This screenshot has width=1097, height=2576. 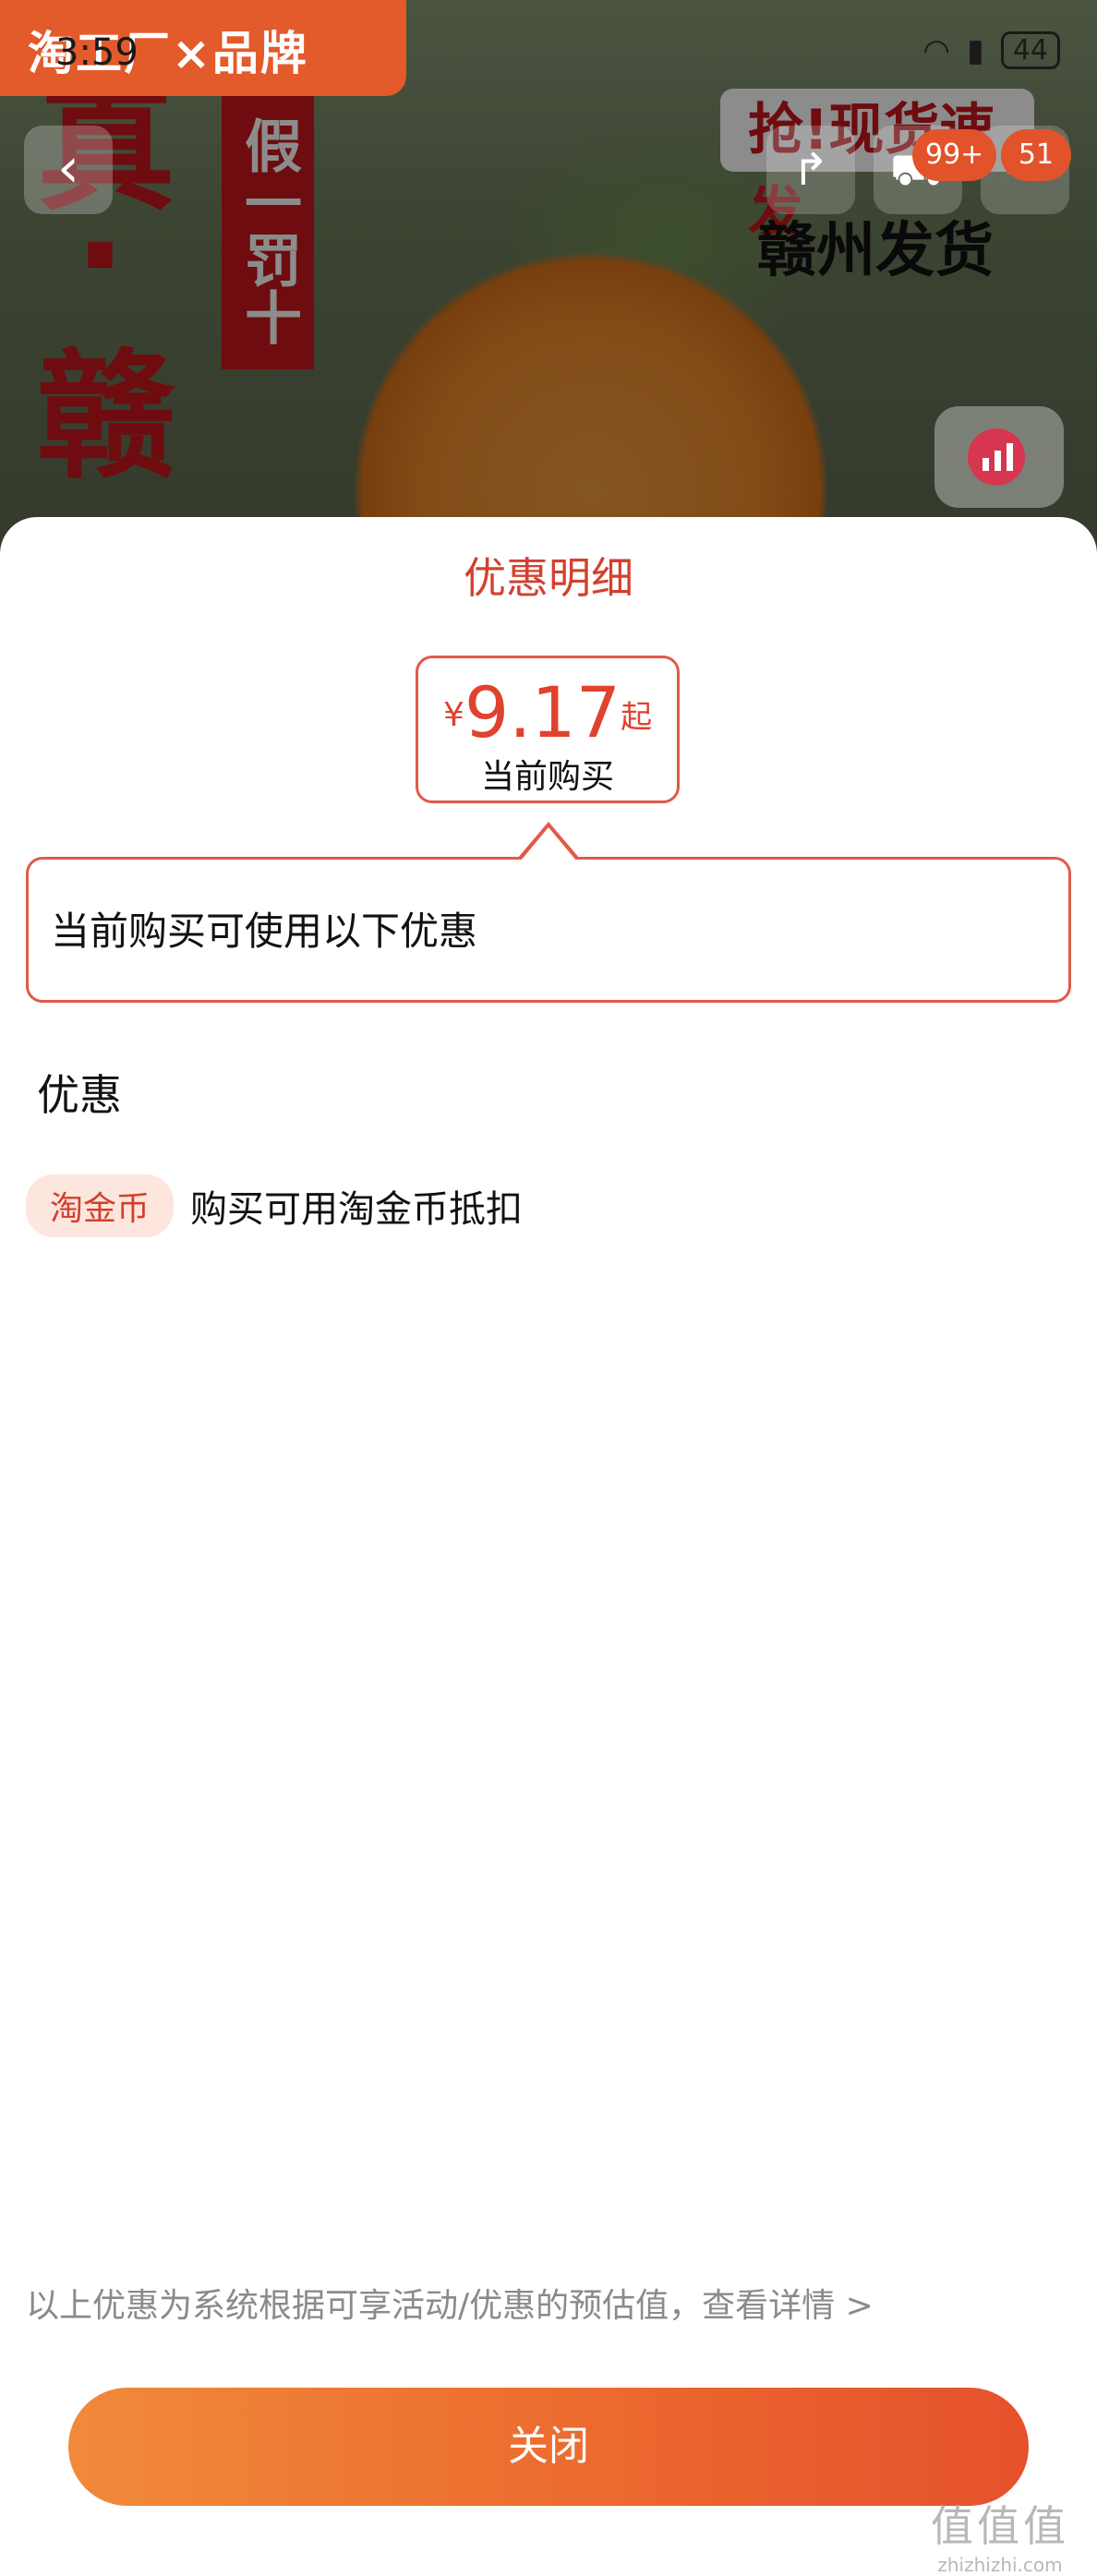 I want to click on list-item: 淘金币 购买可用淘金币抵扣, so click(x=274, y=1205).